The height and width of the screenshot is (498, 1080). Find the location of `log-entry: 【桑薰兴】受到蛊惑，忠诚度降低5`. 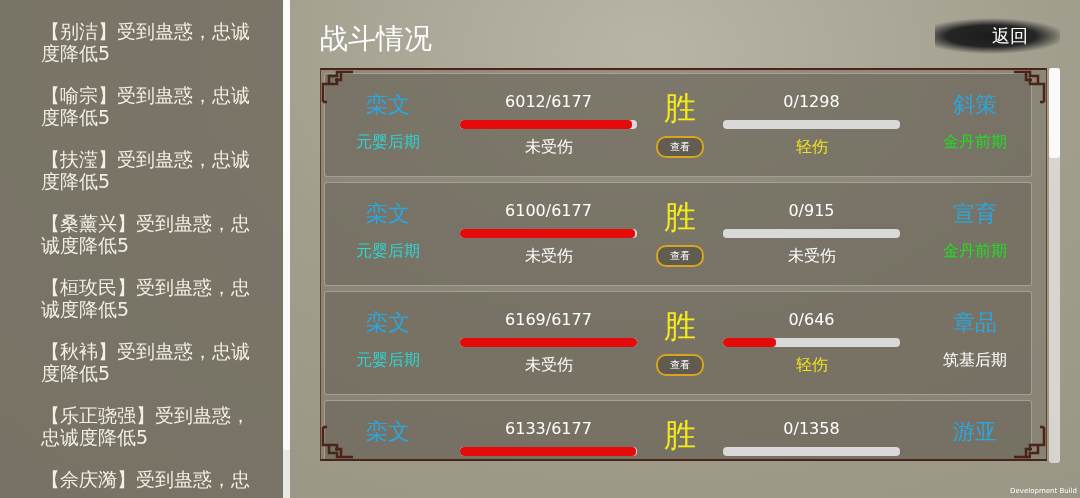

log-entry: 【桑薰兴】受到蛊惑，忠诚度降低5 is located at coordinates (146, 234).